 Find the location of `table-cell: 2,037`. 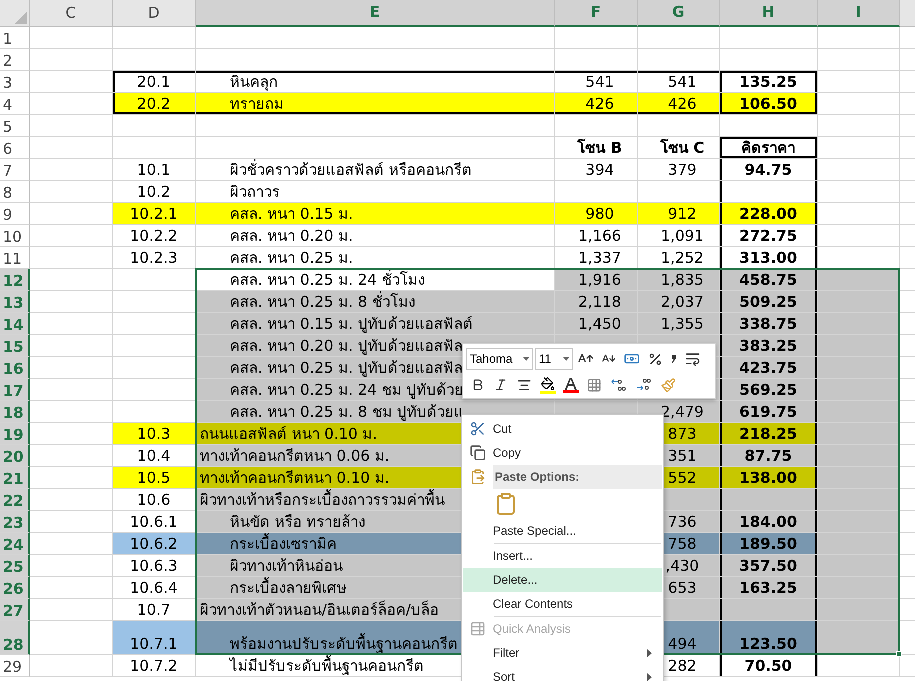

table-cell: 2,037 is located at coordinates (679, 302).